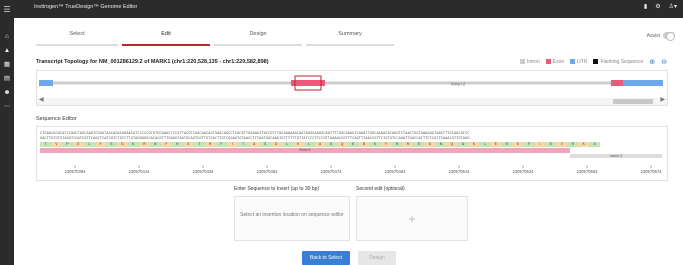  I want to click on amino-acid: D, so click(276, 144).